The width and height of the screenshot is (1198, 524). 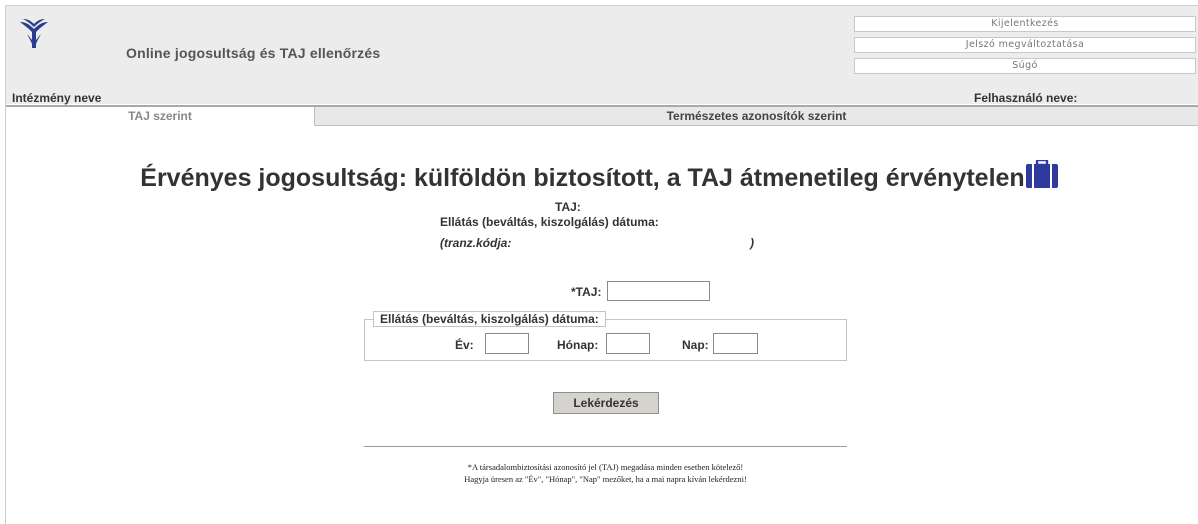 I want to click on day-label: Nap:, so click(x=695, y=345).